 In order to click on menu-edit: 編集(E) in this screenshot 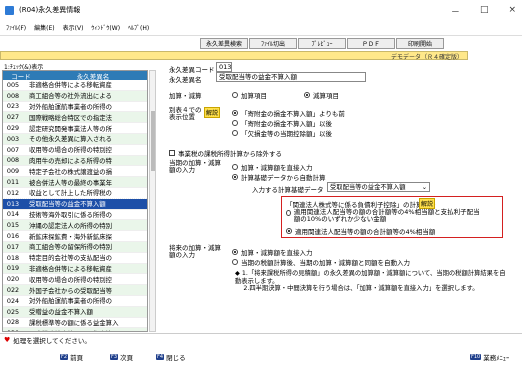, I will do `click(44, 27)`.